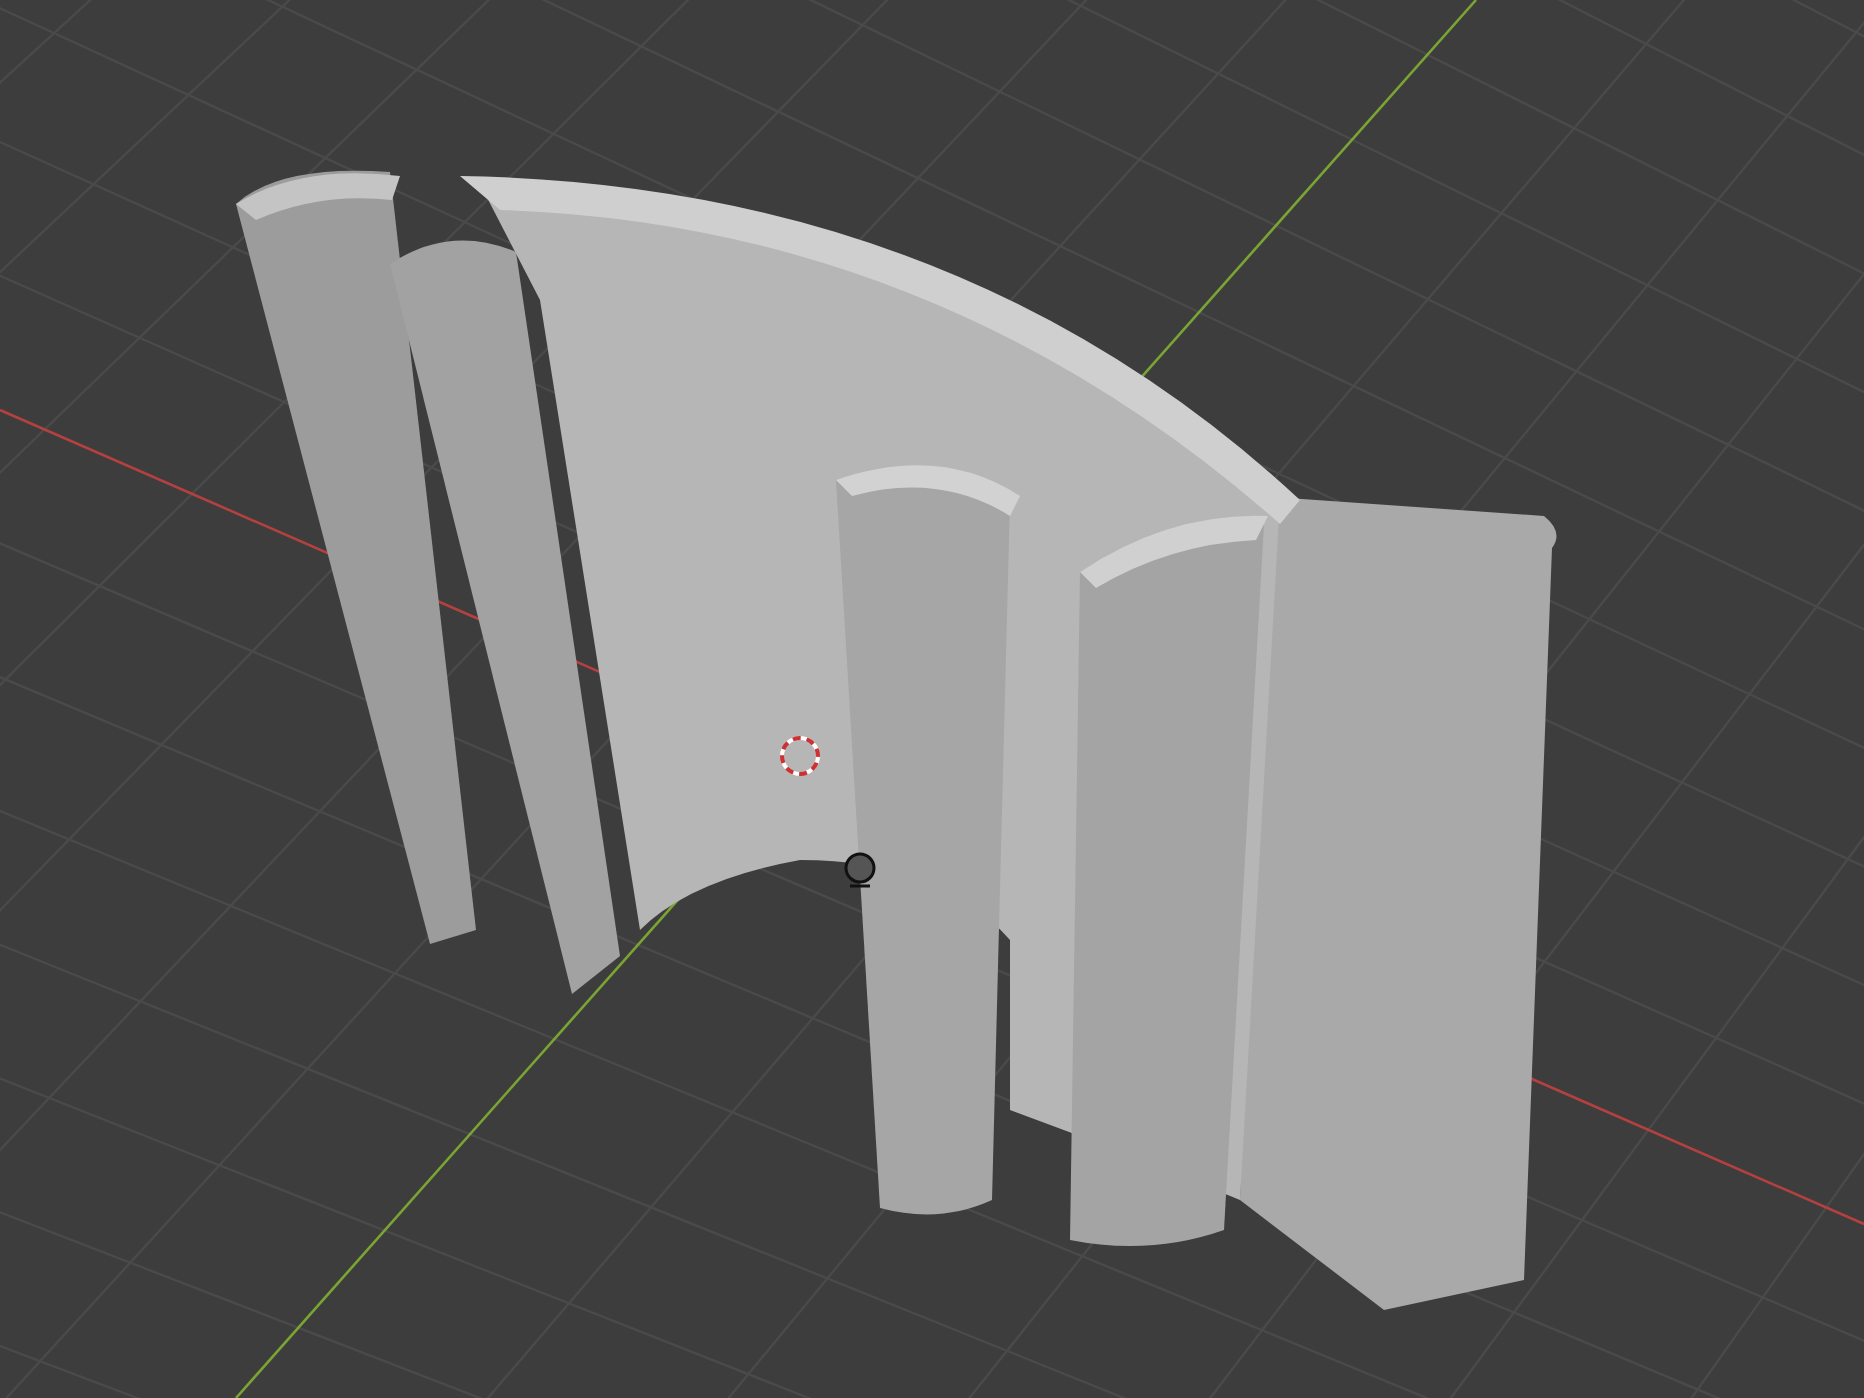 The height and width of the screenshot is (1398, 1864). I want to click on light-icon, so click(860, 870).